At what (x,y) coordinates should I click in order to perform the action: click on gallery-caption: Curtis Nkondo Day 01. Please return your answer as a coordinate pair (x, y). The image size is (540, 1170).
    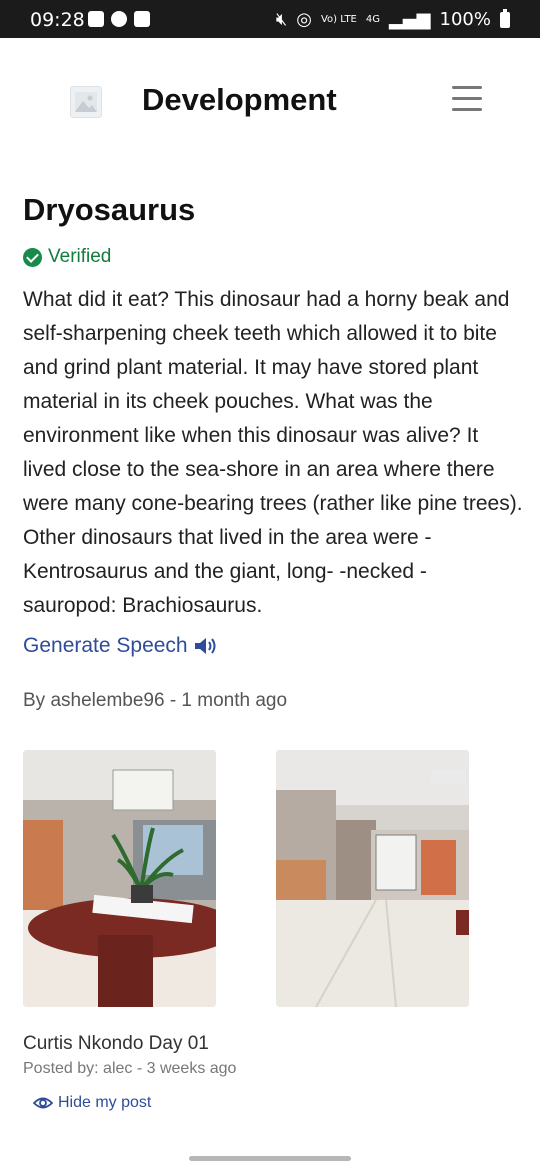
    Looking at the image, I should click on (116, 1043).